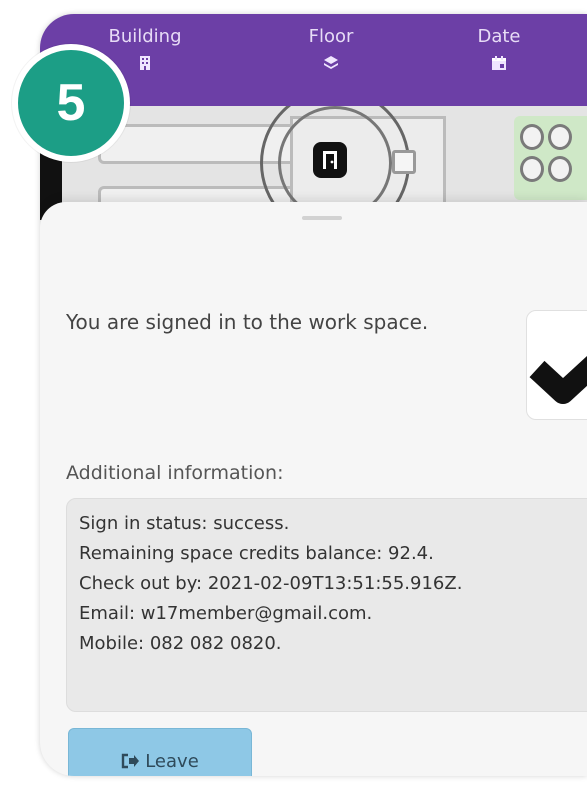  I want to click on info-line: Sign in status: success., so click(184, 523).